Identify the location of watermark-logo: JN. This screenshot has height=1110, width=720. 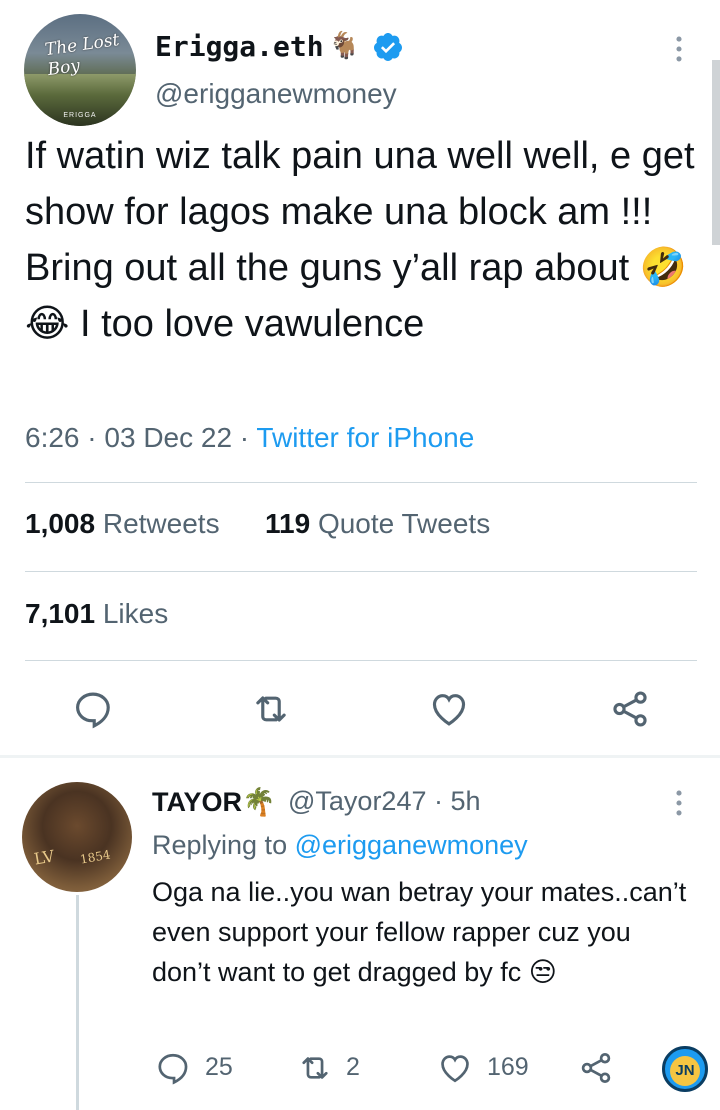
(685, 1069).